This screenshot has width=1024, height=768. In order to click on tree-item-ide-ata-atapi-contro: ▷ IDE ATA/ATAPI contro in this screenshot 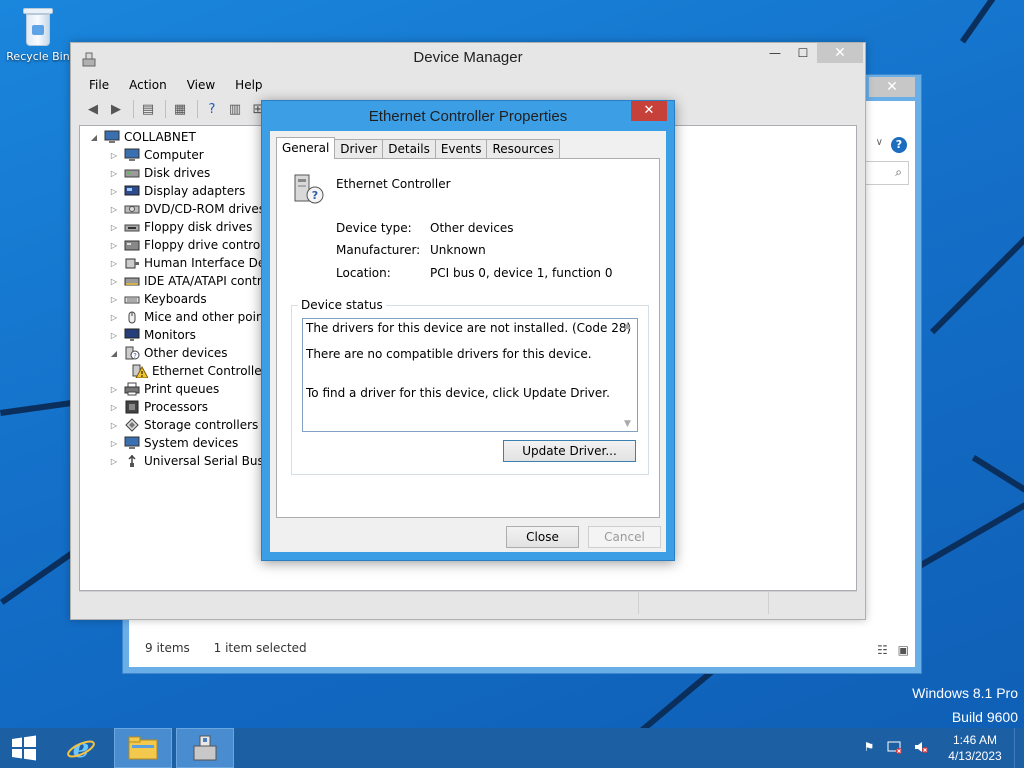, I will do `click(185, 281)`.